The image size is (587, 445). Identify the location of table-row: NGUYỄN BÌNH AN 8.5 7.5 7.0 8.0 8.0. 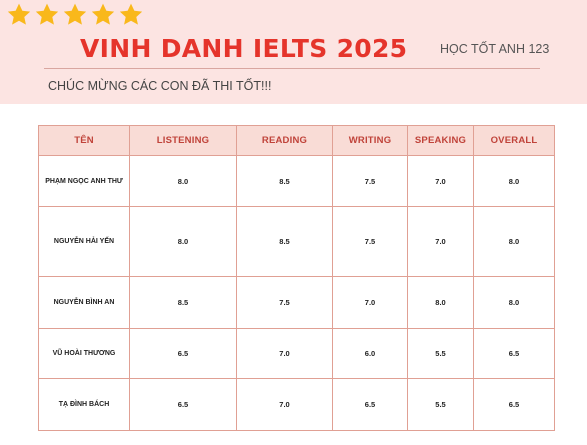
(296, 302).